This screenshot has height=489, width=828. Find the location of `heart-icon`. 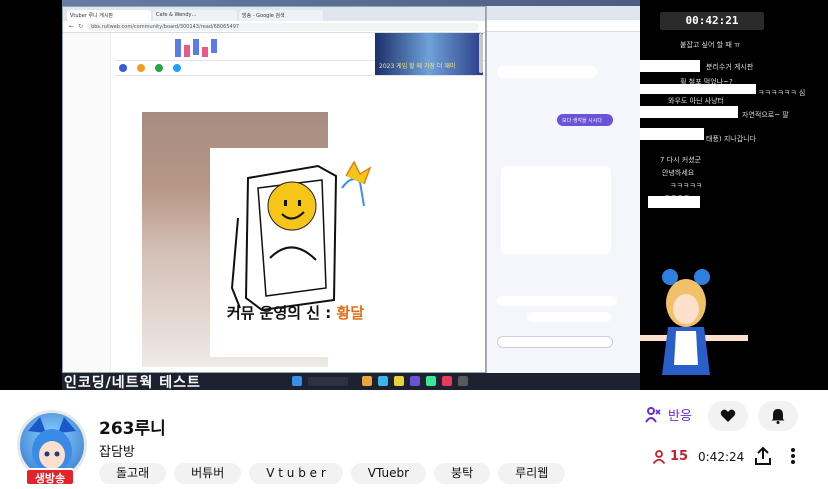

heart-icon is located at coordinates (728, 415).